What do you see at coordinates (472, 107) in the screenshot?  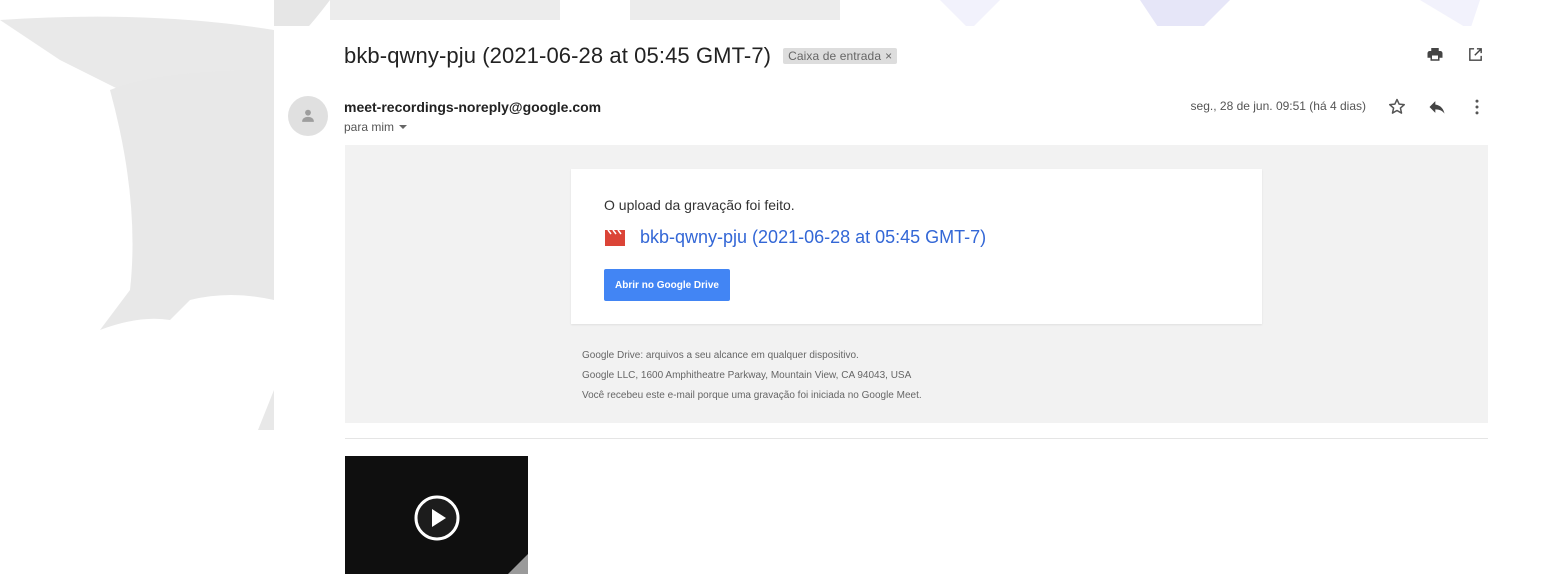 I see `sender-email: meet-recordings-noreply@google.com` at bounding box center [472, 107].